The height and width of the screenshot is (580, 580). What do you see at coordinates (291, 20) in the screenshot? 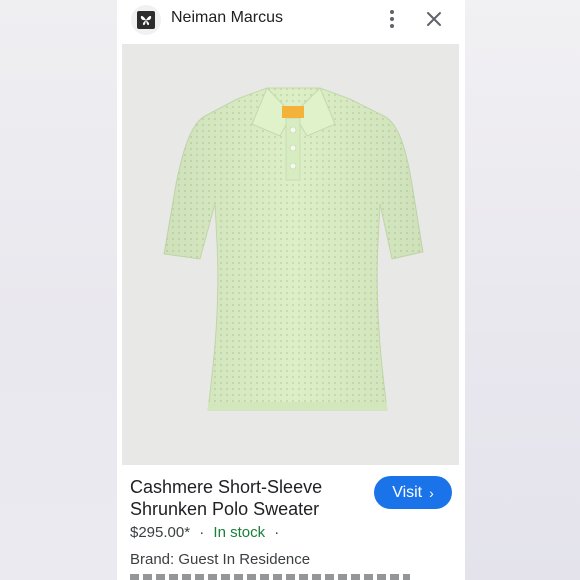
I see `card-header: Neiman Marcus` at bounding box center [291, 20].